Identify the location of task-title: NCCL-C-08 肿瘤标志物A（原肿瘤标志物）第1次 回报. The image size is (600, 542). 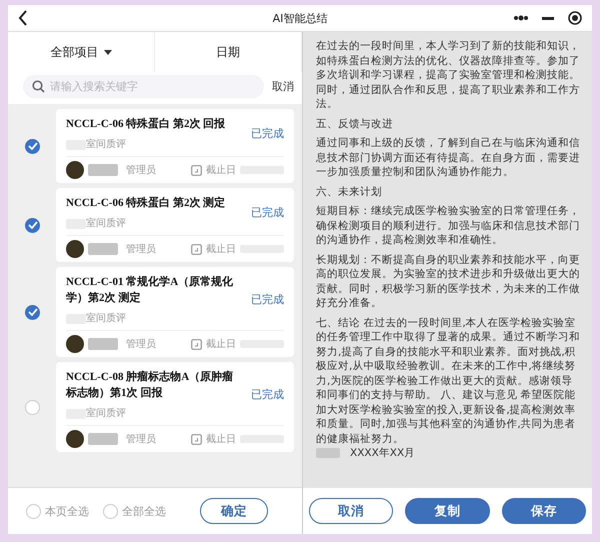
(150, 385).